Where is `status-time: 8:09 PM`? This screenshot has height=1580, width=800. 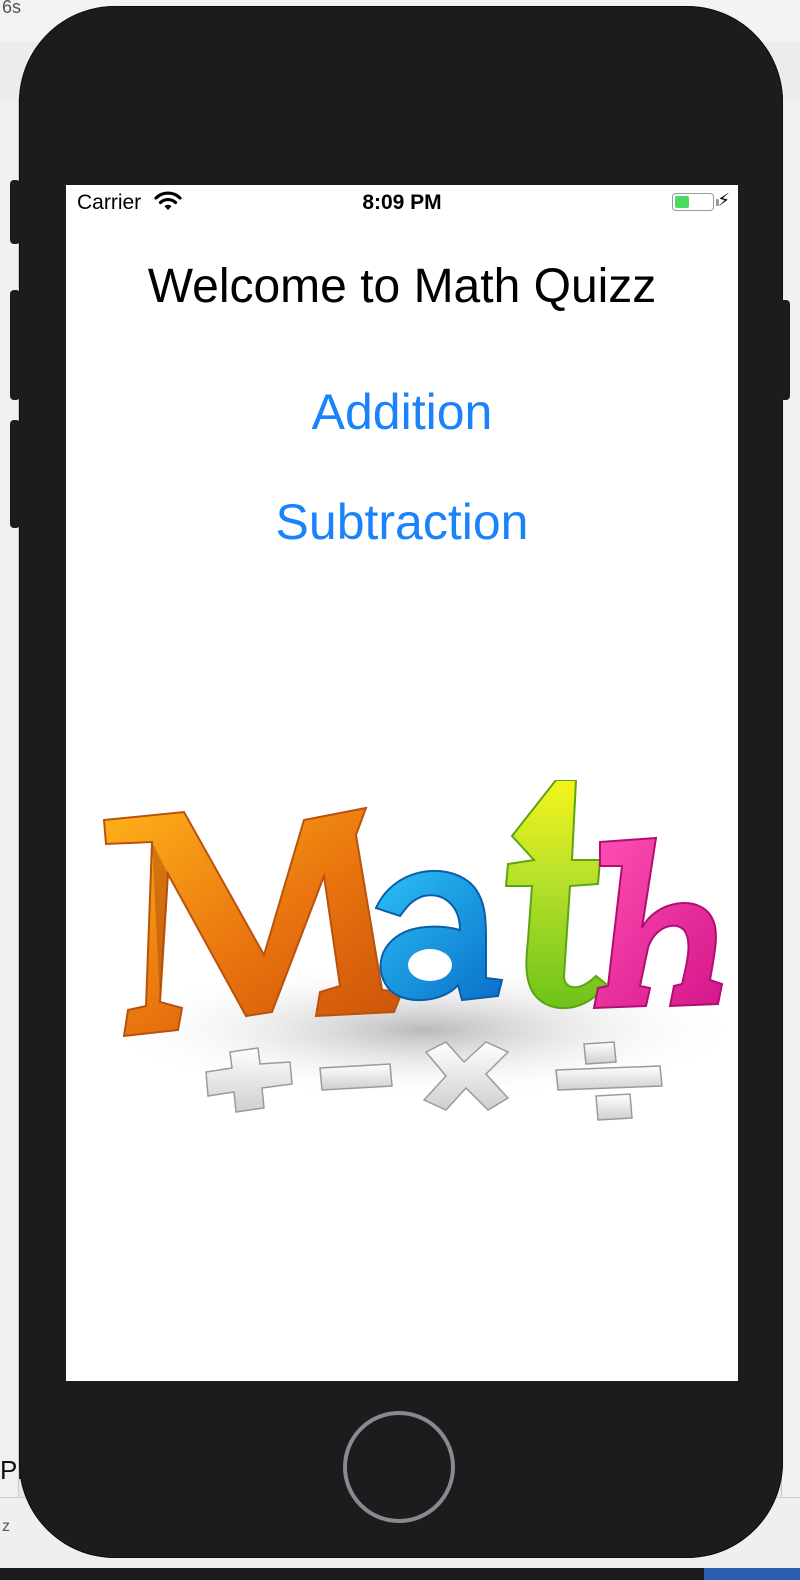
status-time: 8:09 PM is located at coordinates (402, 202).